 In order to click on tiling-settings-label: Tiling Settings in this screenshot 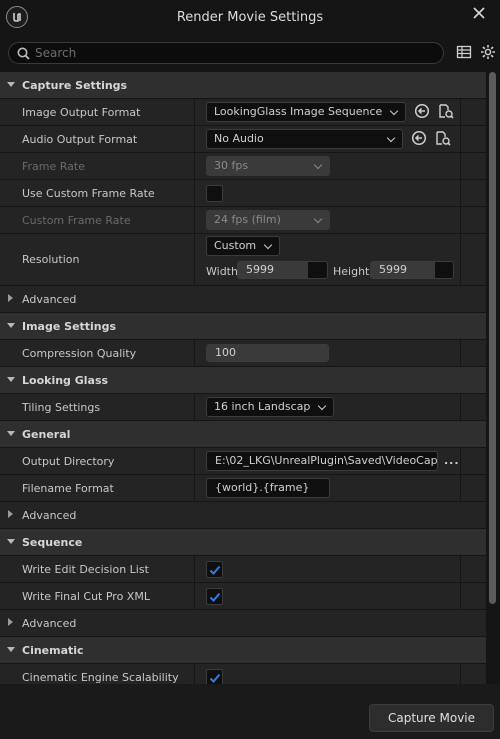, I will do `click(61, 407)`.